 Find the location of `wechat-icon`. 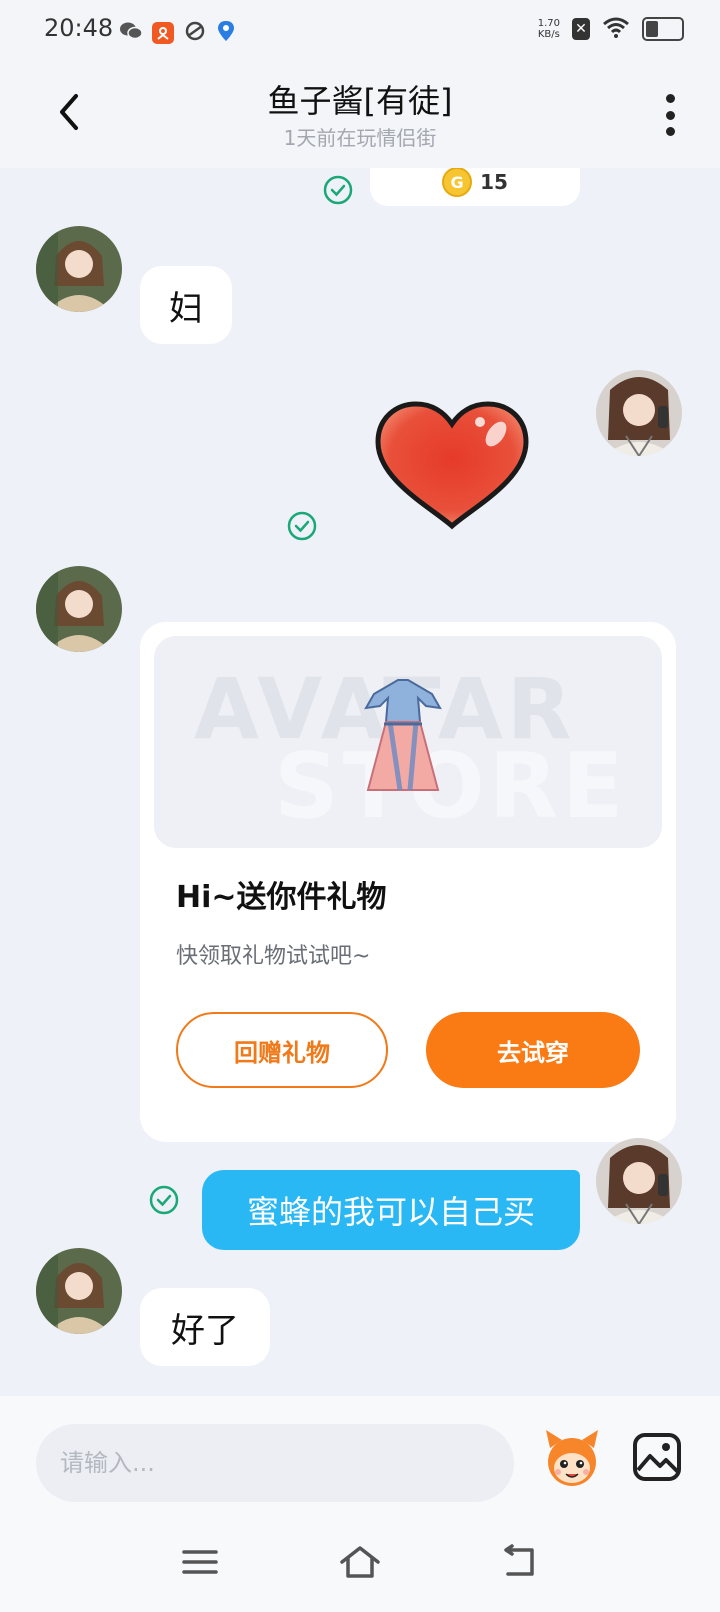

wechat-icon is located at coordinates (131, 33).